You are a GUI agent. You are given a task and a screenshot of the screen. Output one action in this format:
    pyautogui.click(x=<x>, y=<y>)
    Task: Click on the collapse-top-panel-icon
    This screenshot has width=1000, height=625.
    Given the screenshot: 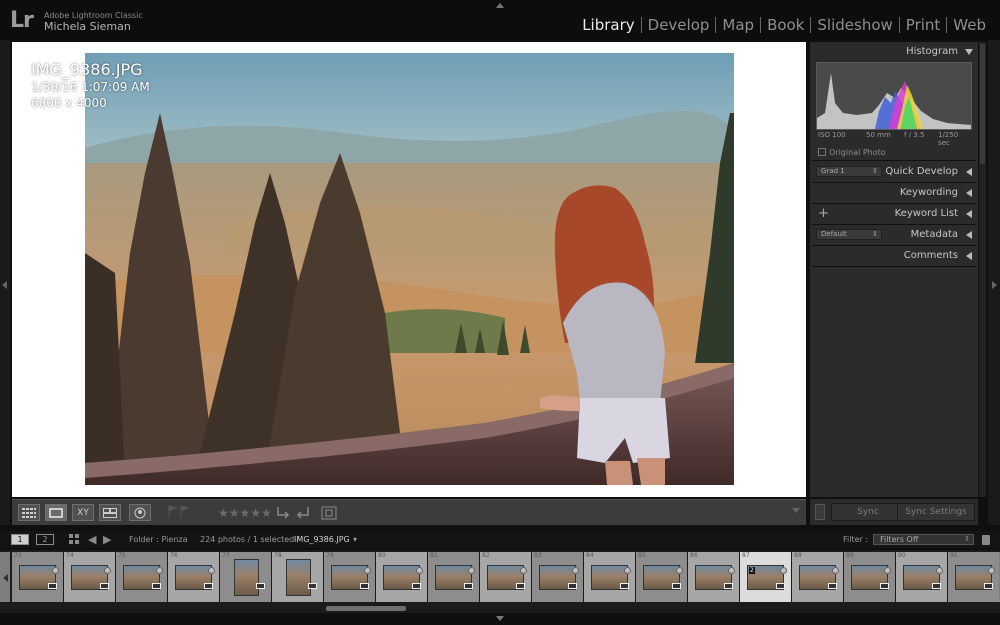 What is the action you would take?
    pyautogui.click(x=500, y=5)
    